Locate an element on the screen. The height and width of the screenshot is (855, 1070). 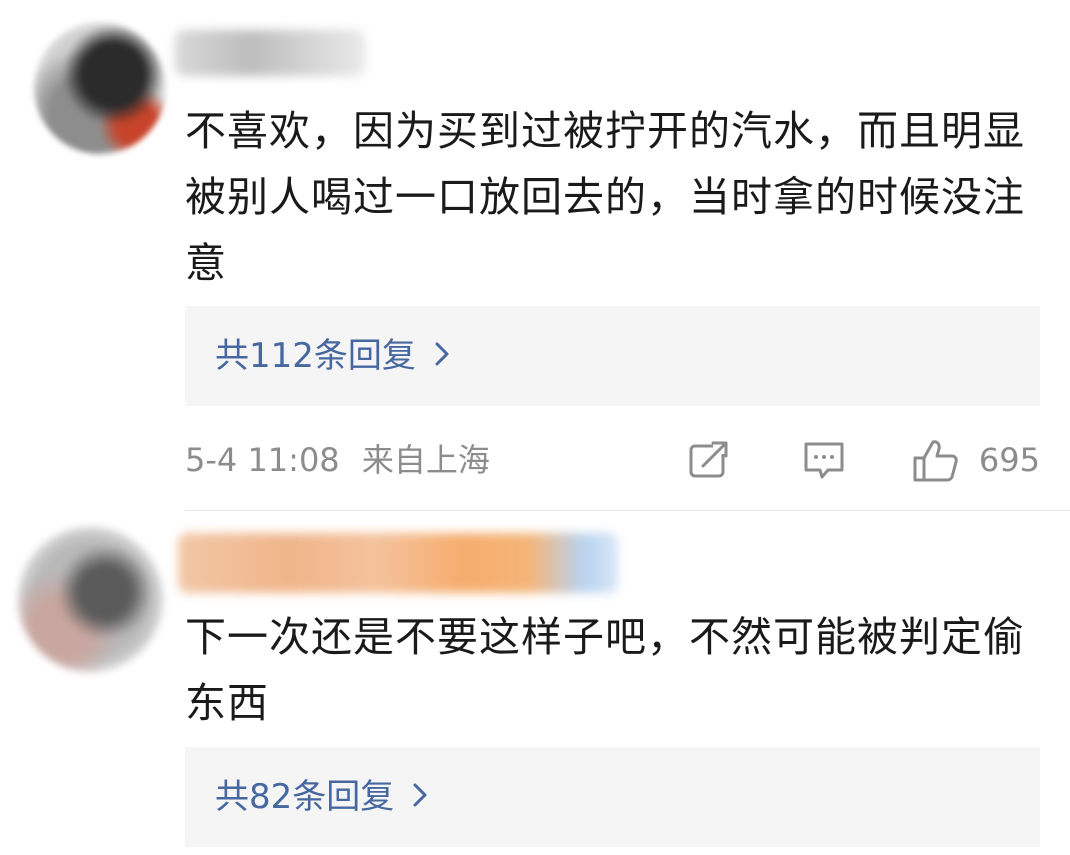
comment-text: 下一次还是不要这样子吧，不然可能被判定偷东西 is located at coordinates (605, 670).